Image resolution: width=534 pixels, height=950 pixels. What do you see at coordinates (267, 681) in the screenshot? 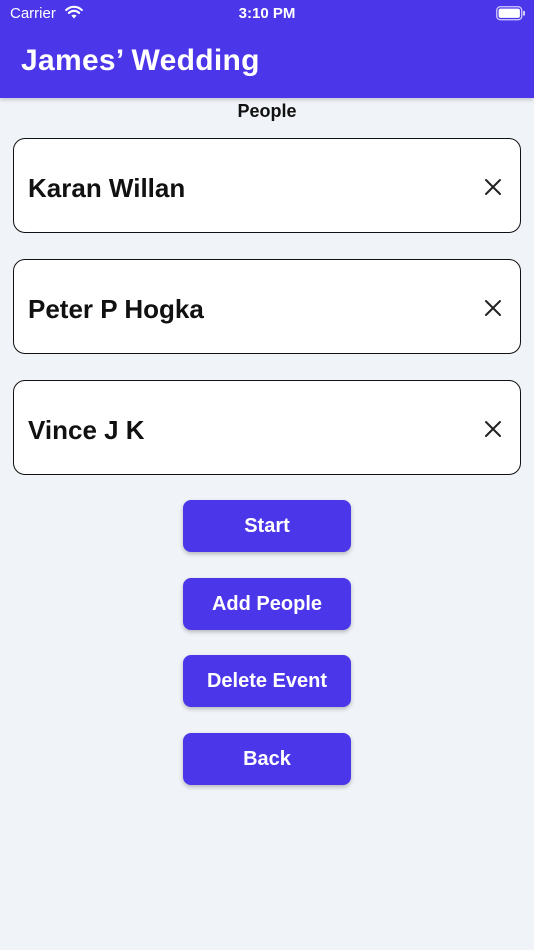
I see `delete-event-button: Delete Event` at bounding box center [267, 681].